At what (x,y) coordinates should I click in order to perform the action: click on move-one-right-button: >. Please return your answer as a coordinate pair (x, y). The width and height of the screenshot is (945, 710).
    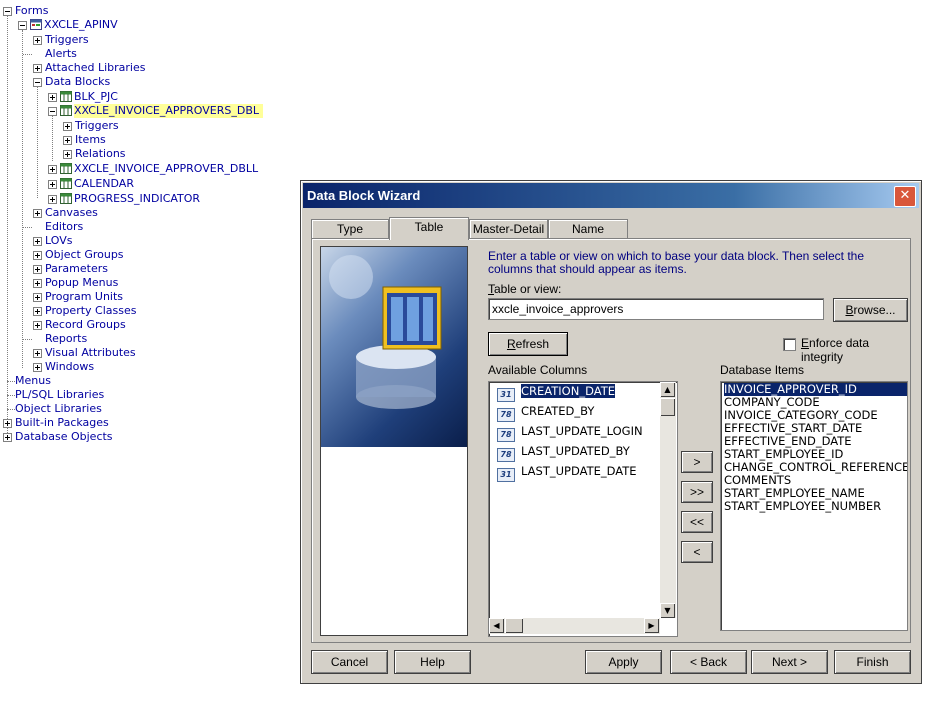
    Looking at the image, I should click on (697, 462).